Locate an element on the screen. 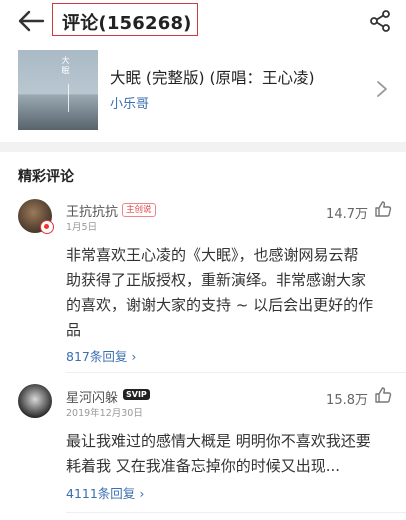 This screenshot has height=520, width=406. replies-link: 817条回复 › is located at coordinates (101, 355).